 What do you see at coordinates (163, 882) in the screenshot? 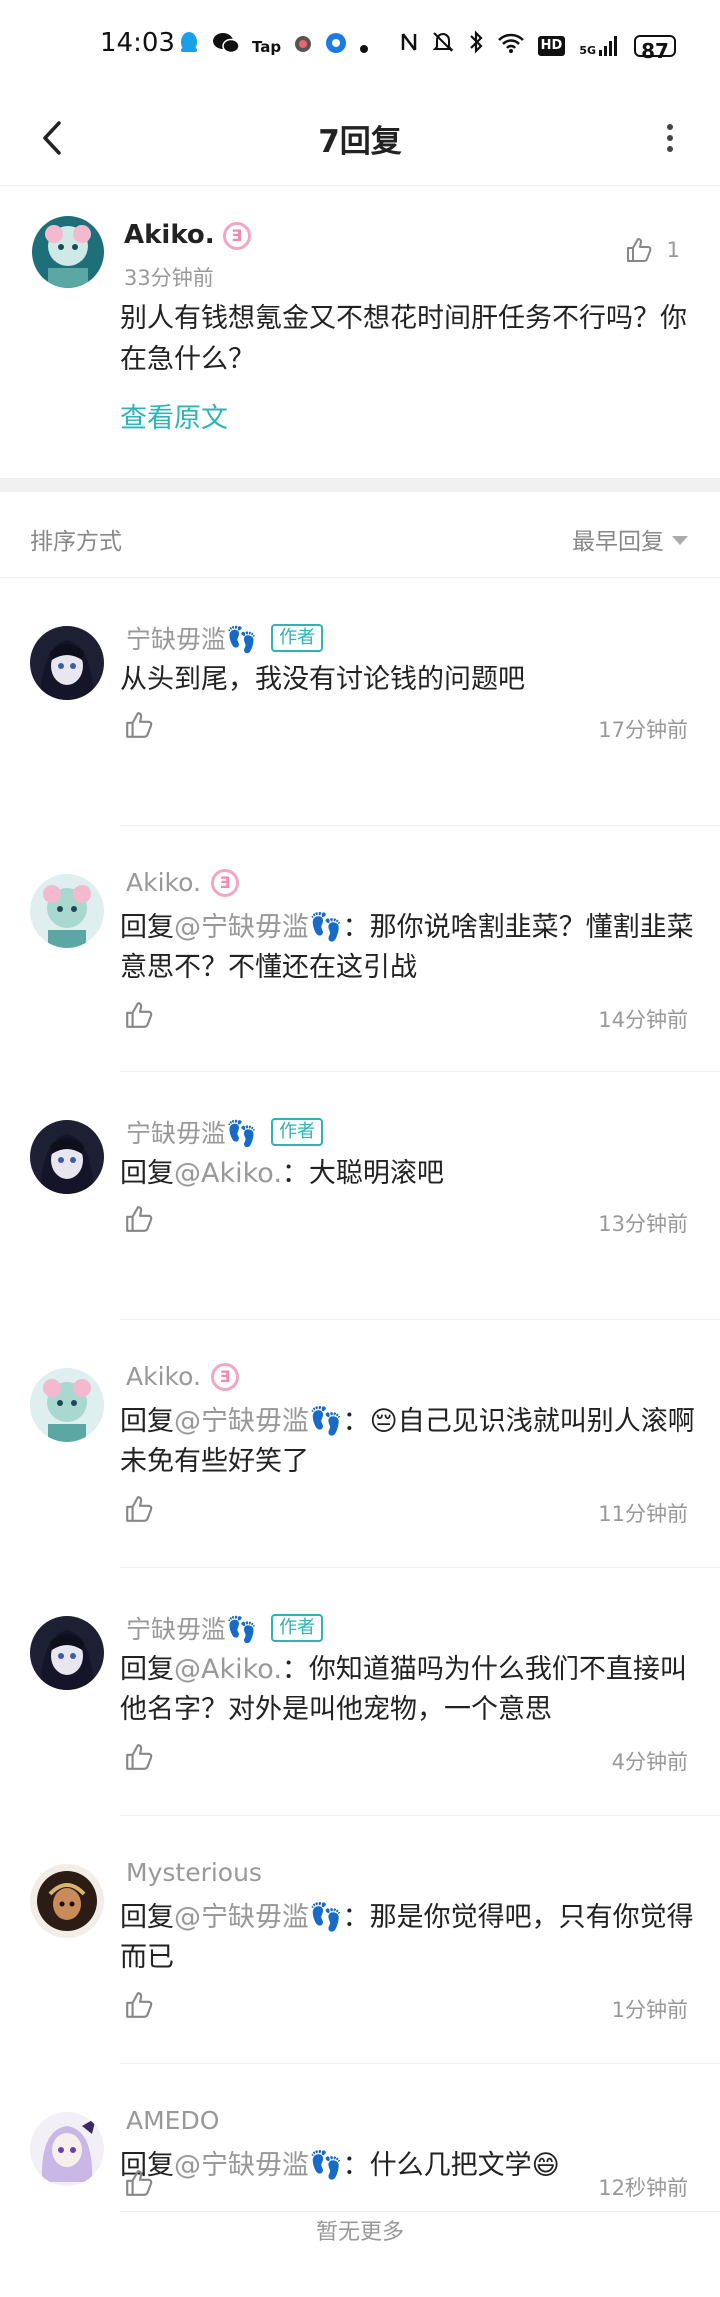
I see `author-name-text: Akiko.` at bounding box center [163, 882].